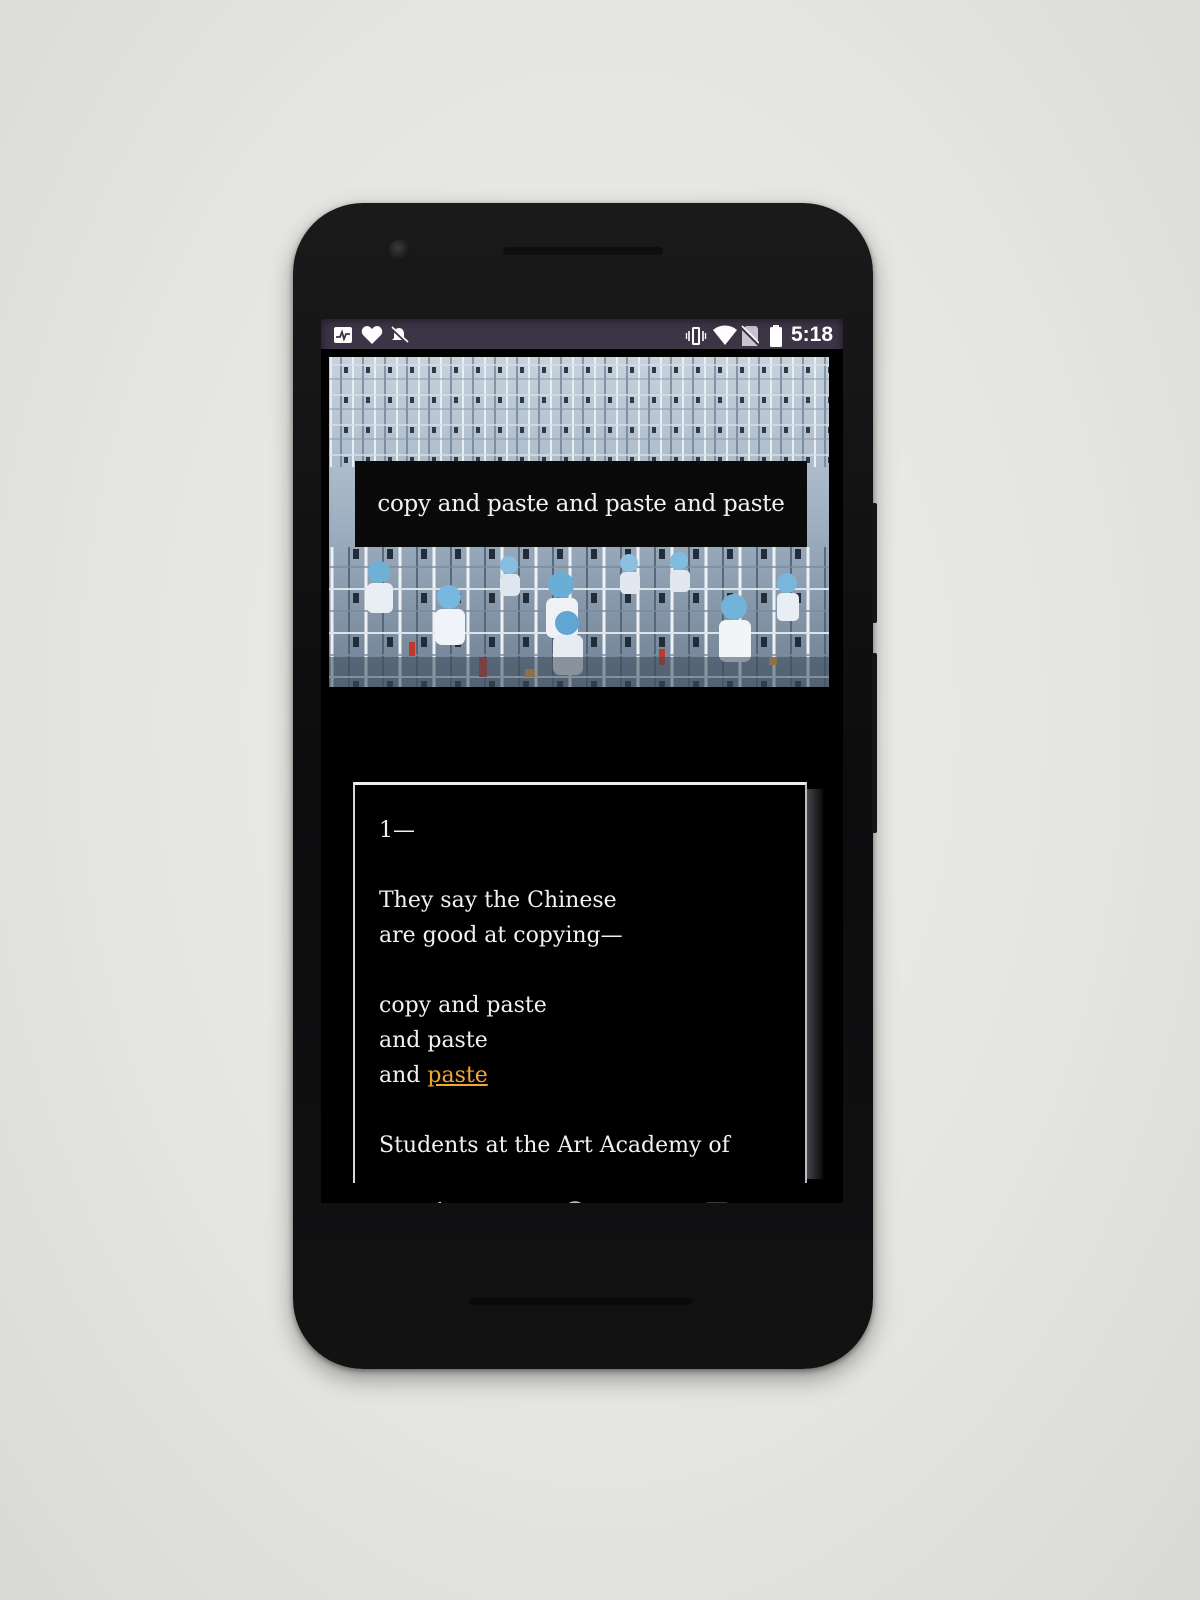  I want to click on front-camera, so click(400, 250).